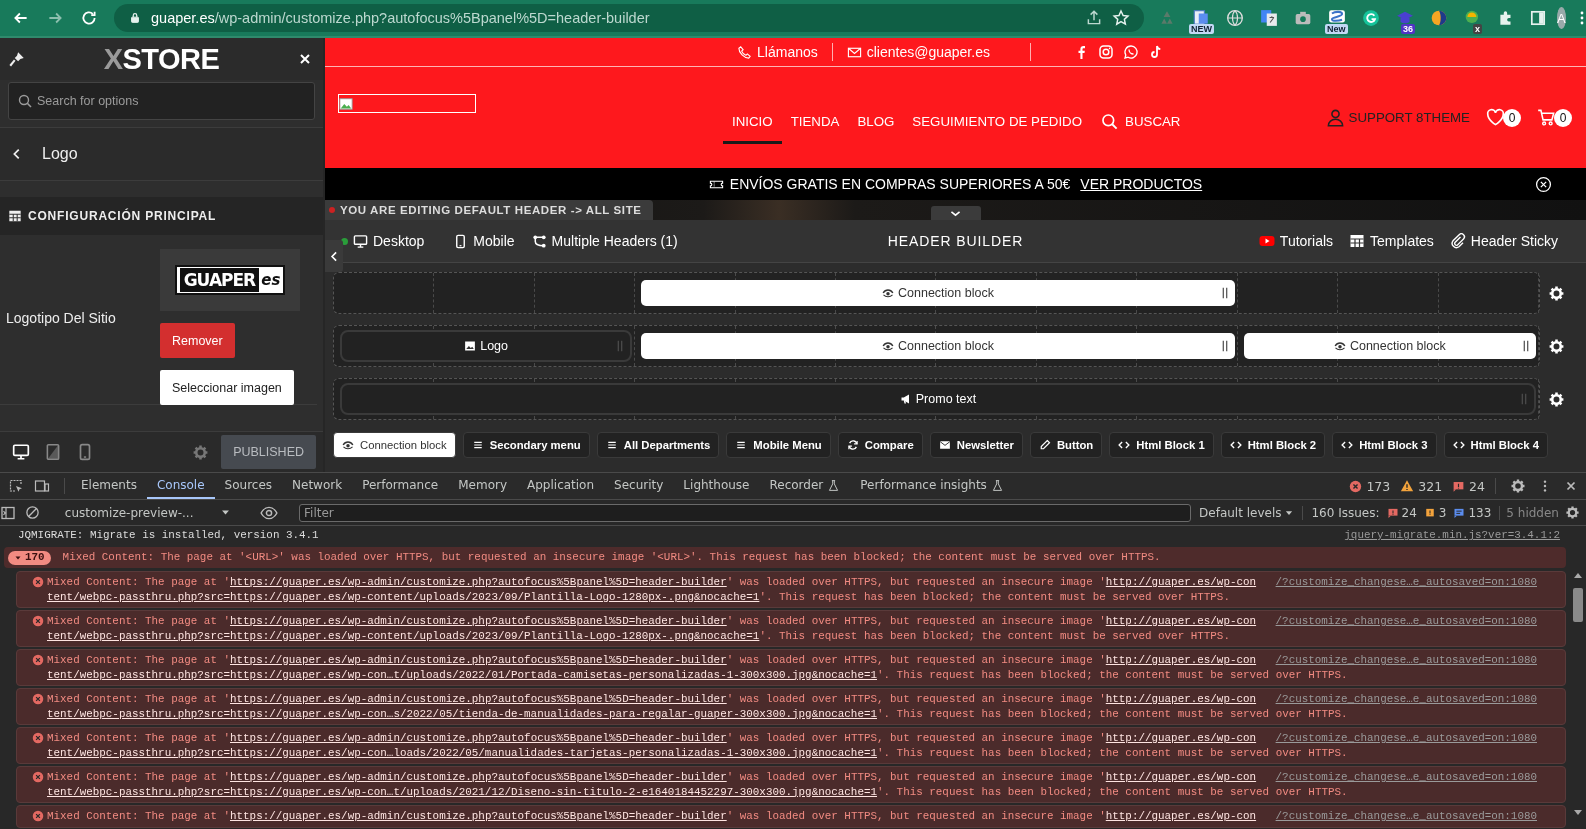  Describe the element at coordinates (109, 486) in the screenshot. I see `devtools-tab: Elements` at that location.